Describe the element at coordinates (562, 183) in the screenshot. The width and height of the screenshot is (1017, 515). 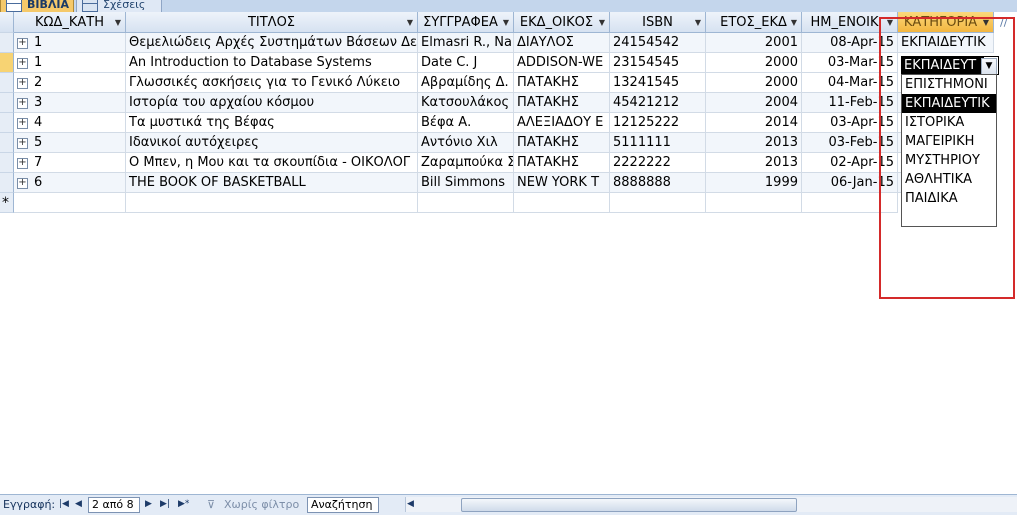
I see `cell-publisher: NEW YORK T` at that location.